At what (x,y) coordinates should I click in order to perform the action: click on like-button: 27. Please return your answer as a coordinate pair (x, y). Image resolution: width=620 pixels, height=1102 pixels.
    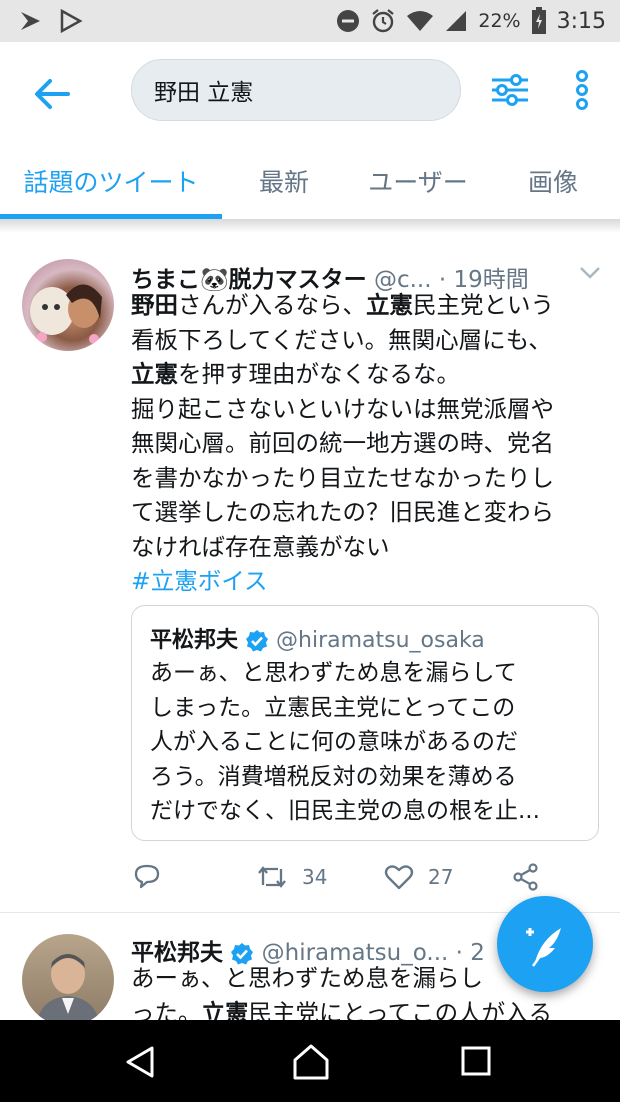
    Looking at the image, I should click on (418, 877).